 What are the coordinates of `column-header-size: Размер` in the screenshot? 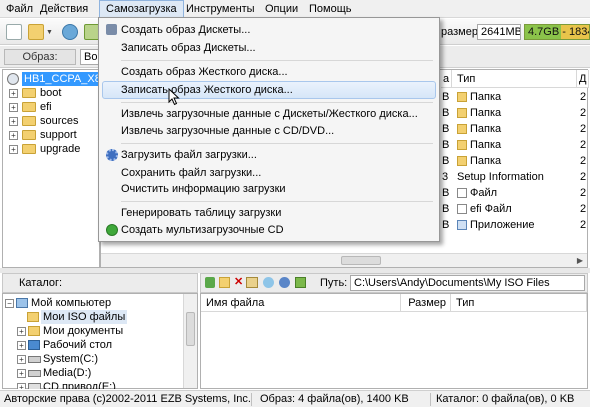 It's located at (426, 303).